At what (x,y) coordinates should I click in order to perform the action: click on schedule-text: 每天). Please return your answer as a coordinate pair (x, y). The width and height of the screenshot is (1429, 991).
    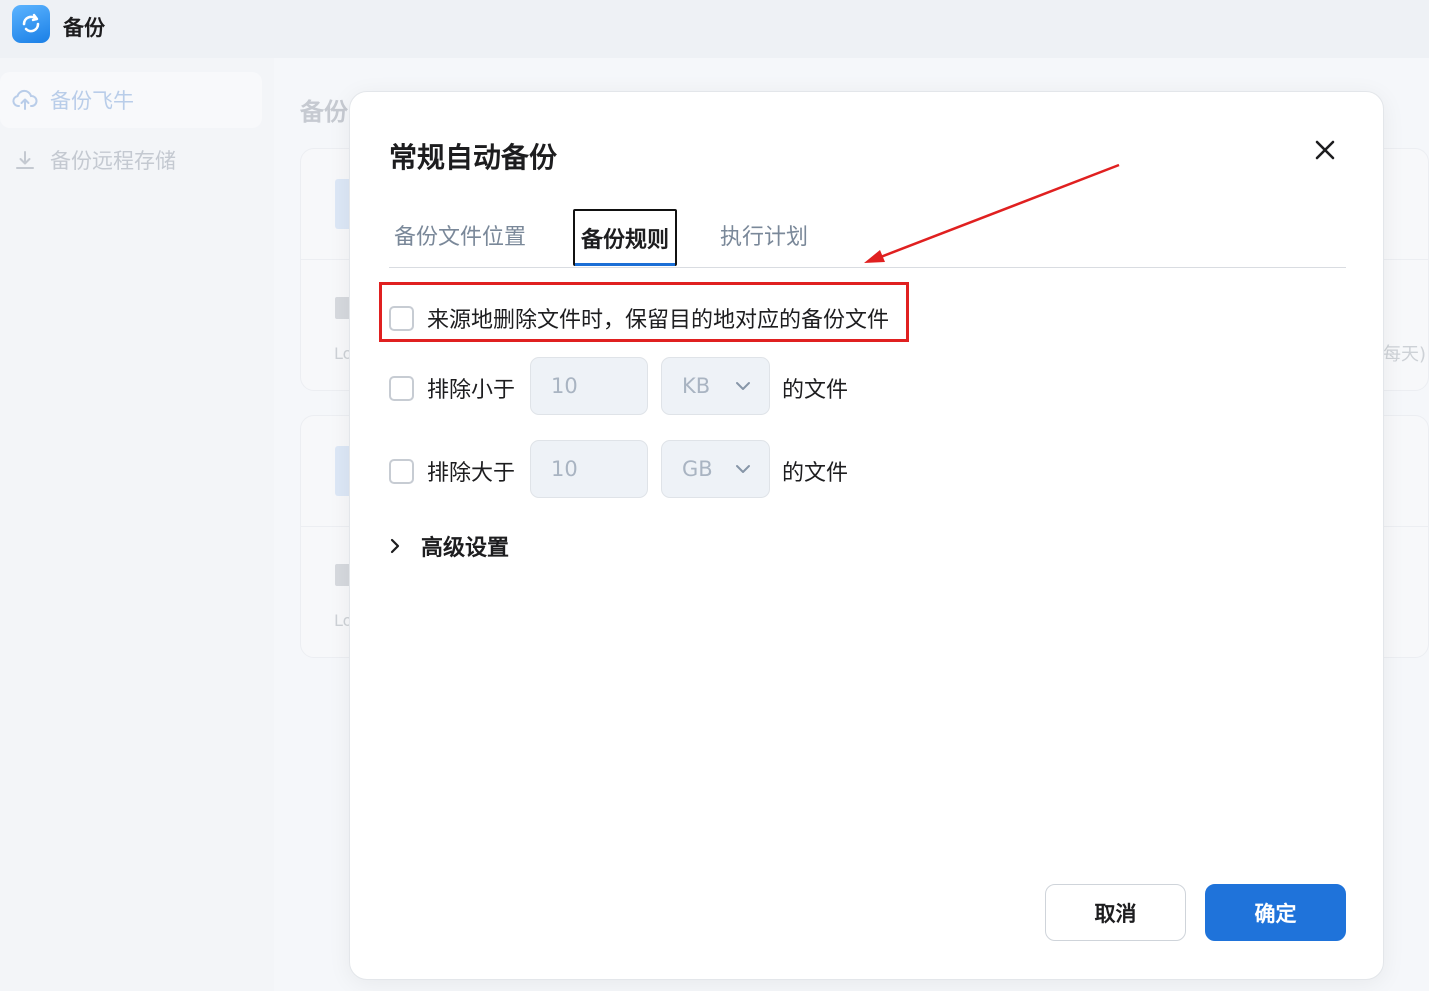
    Looking at the image, I should click on (1405, 354).